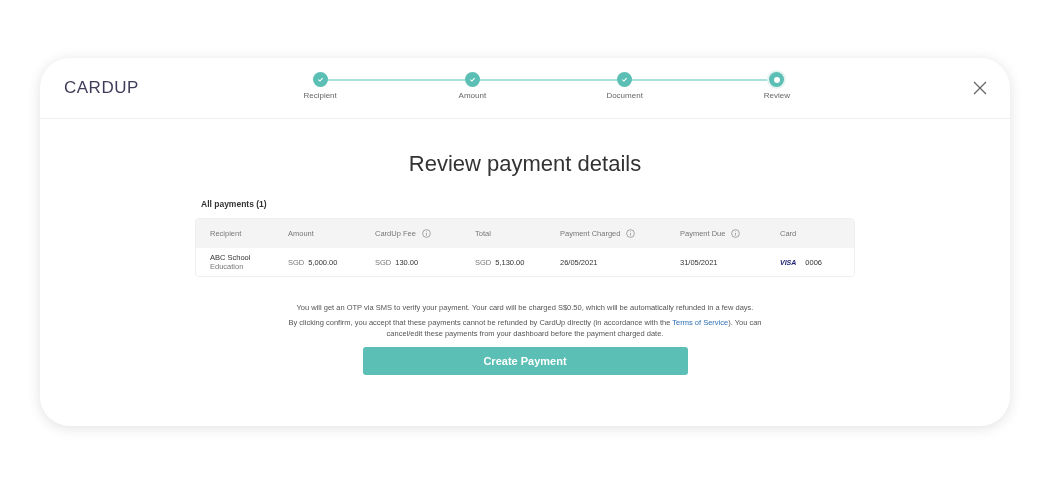 Image resolution: width=1050 pixels, height=484 pixels. I want to click on close-button, so click(980, 88).